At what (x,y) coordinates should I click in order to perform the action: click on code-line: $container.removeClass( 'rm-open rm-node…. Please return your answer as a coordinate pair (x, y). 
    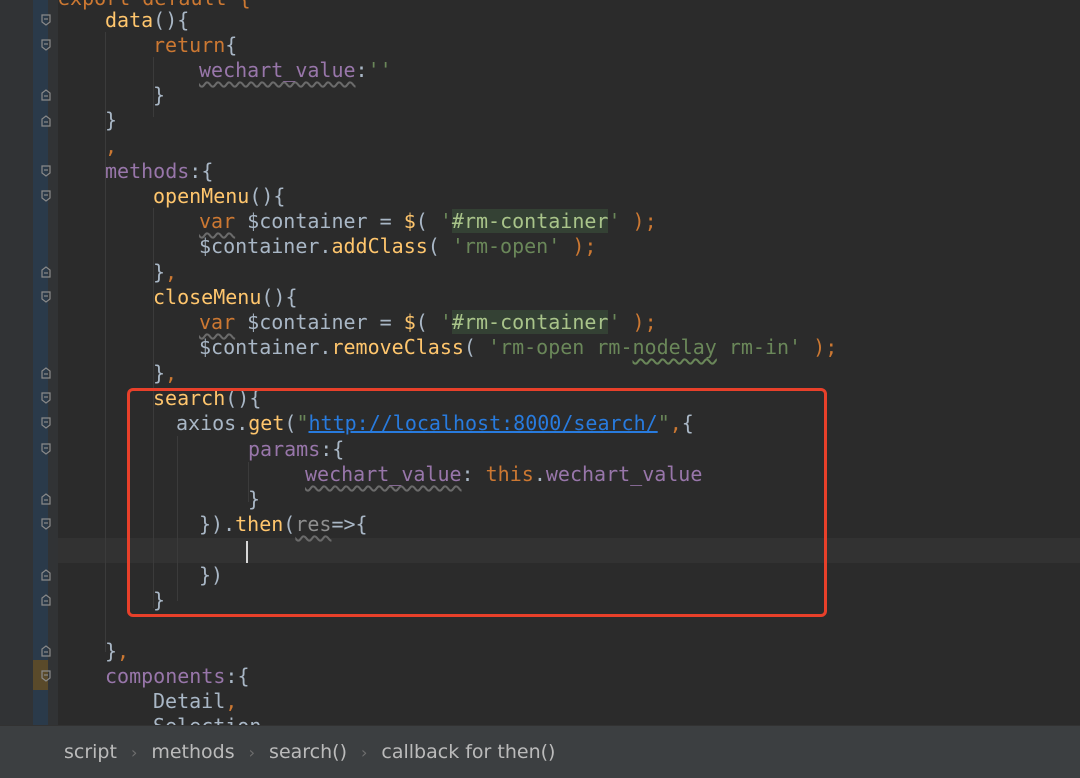
    Looking at the image, I should click on (518, 347).